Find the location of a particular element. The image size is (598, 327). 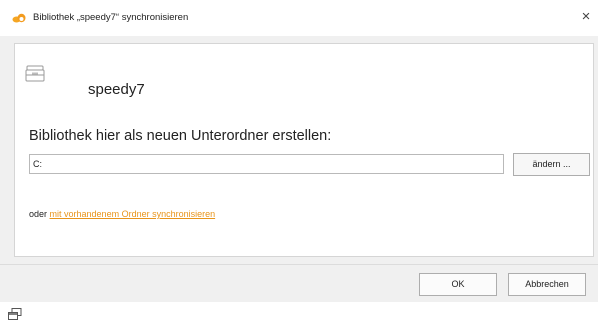

library-icon is located at coordinates (35, 73).